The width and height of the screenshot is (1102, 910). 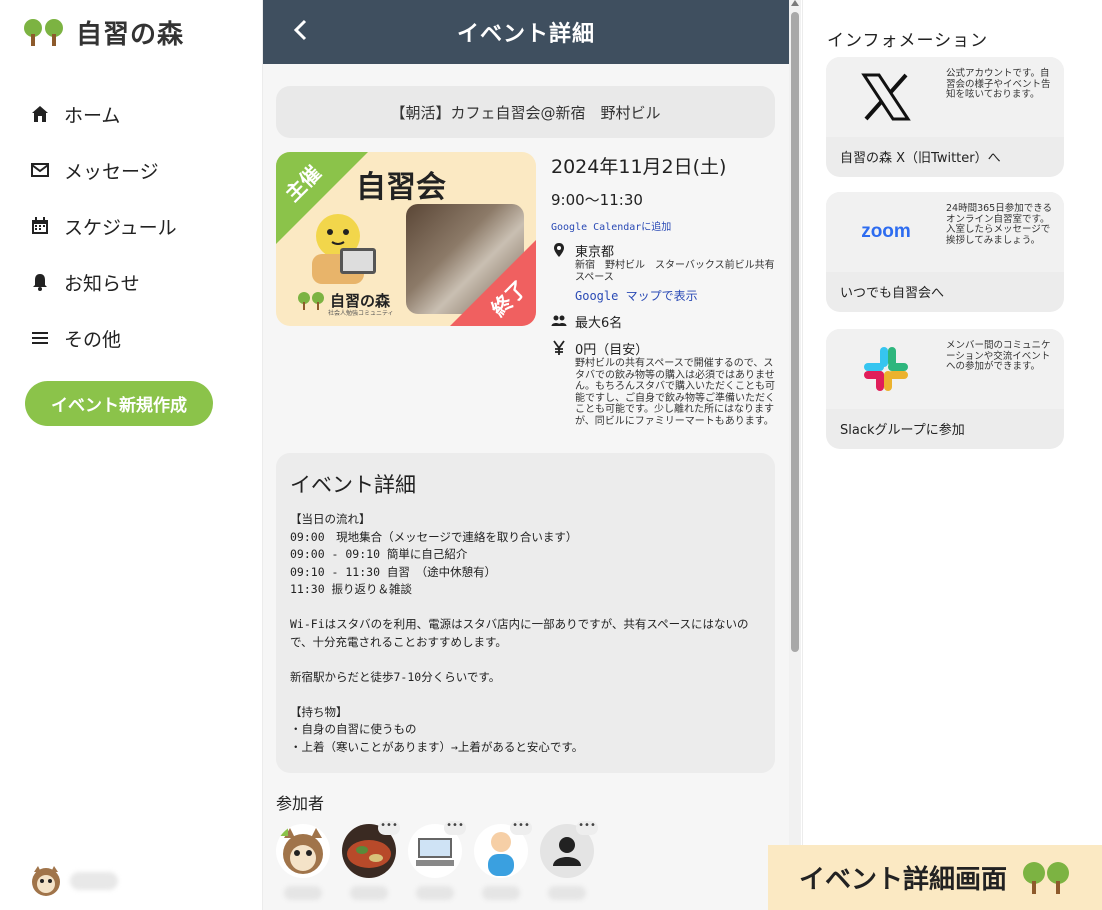 I want to click on nav-item-other: その他, so click(x=103, y=338).